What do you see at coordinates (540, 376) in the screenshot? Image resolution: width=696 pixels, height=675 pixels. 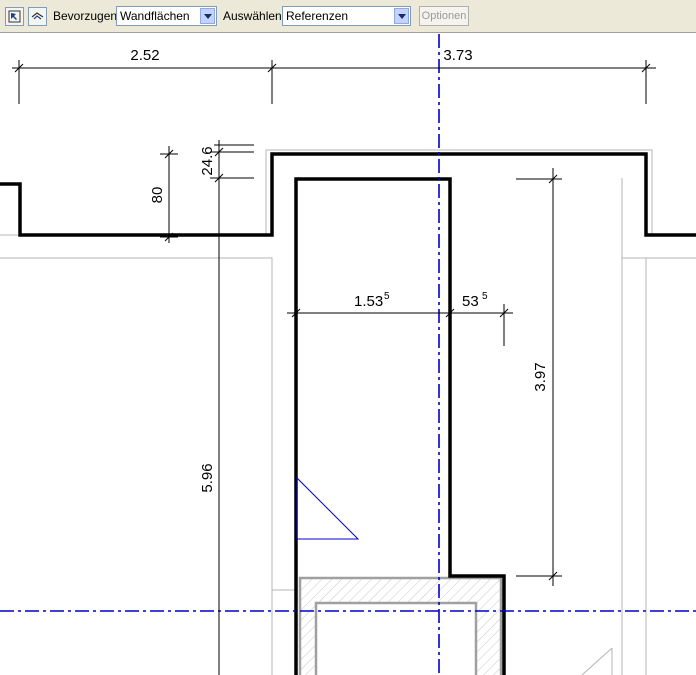 I see `dim-text-3-97: 3.97` at bounding box center [540, 376].